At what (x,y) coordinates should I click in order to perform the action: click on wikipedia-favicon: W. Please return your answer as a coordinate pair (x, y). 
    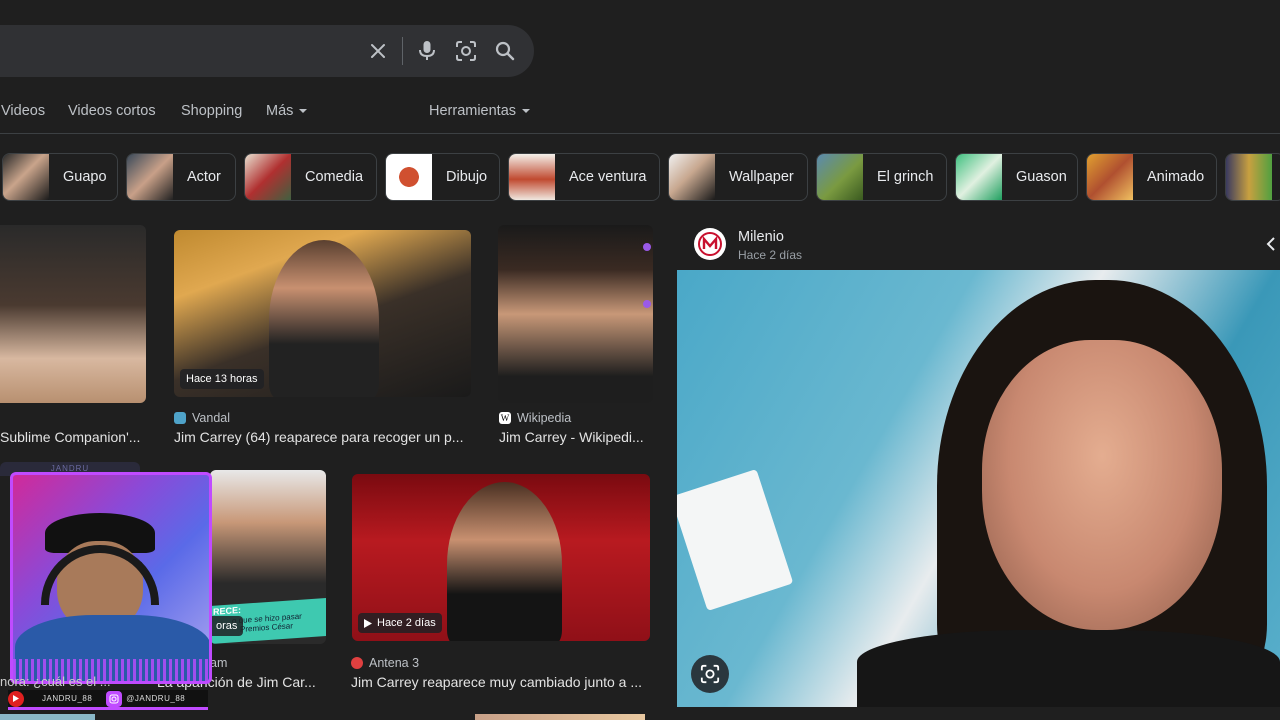
    Looking at the image, I should click on (505, 418).